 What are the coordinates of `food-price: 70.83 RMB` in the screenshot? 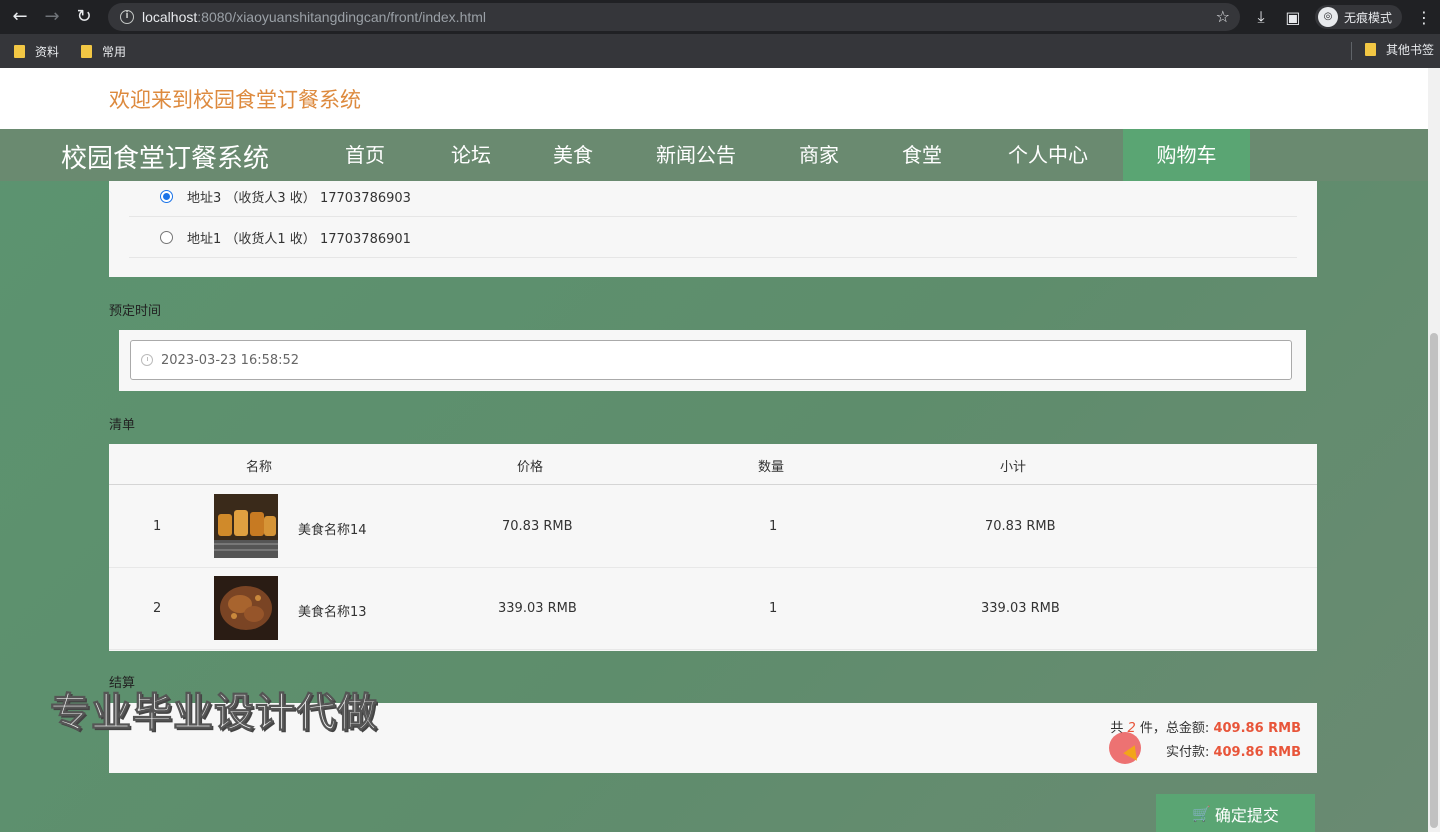 It's located at (537, 526).